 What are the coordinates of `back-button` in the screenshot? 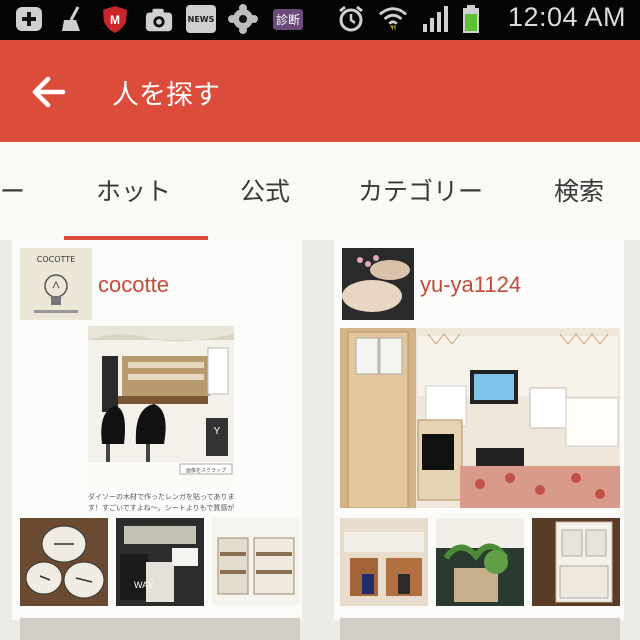 It's located at (49, 92).